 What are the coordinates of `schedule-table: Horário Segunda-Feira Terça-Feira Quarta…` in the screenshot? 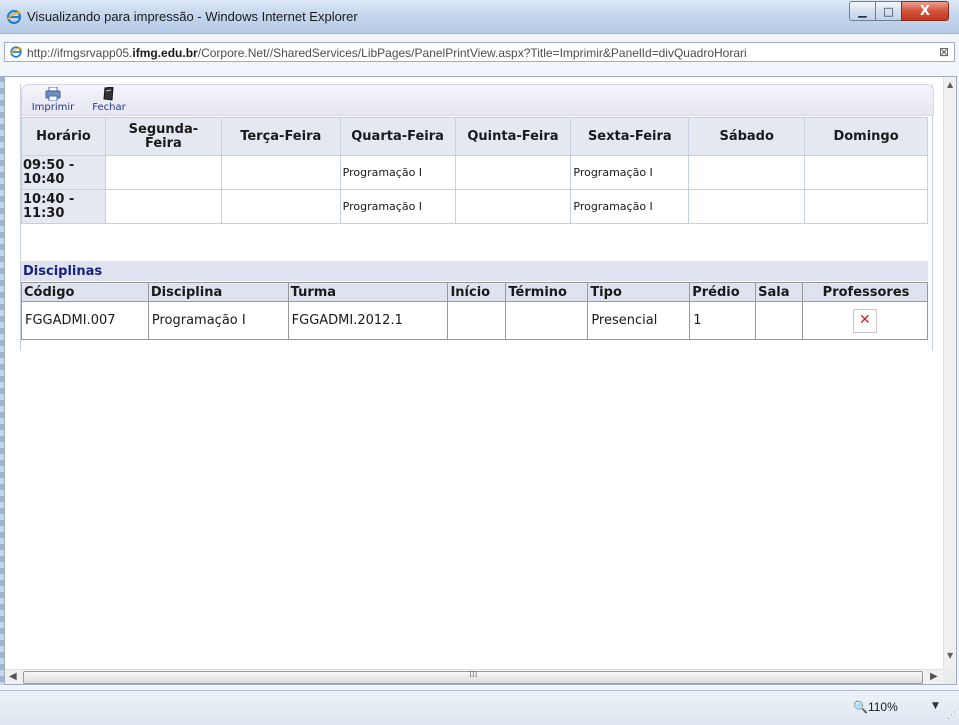 It's located at (474, 170).